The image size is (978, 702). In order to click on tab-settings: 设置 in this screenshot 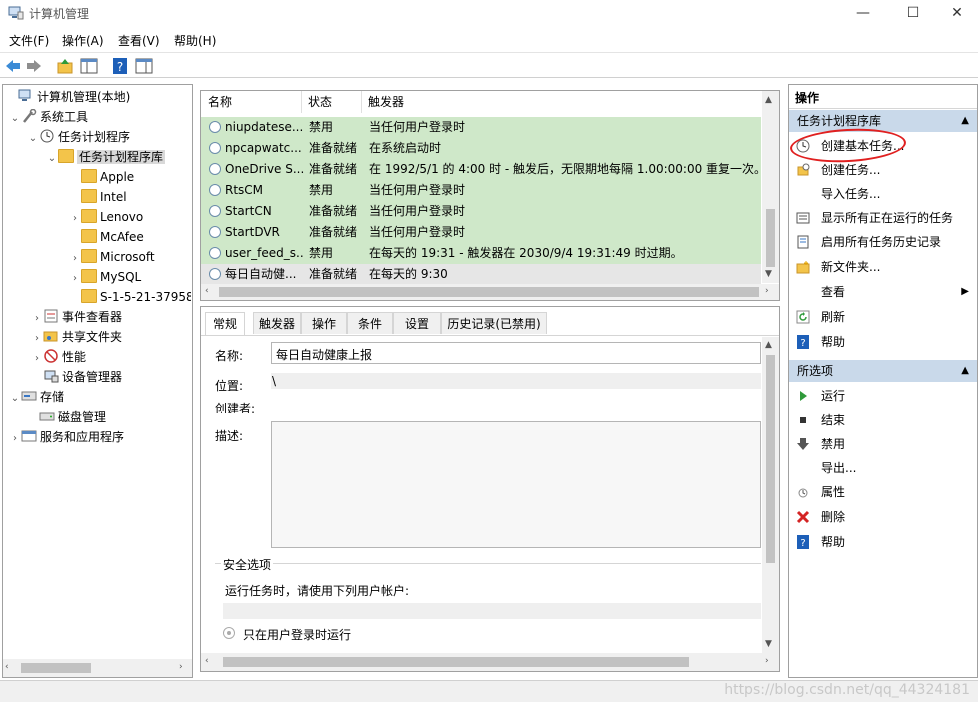, I will do `click(417, 323)`.